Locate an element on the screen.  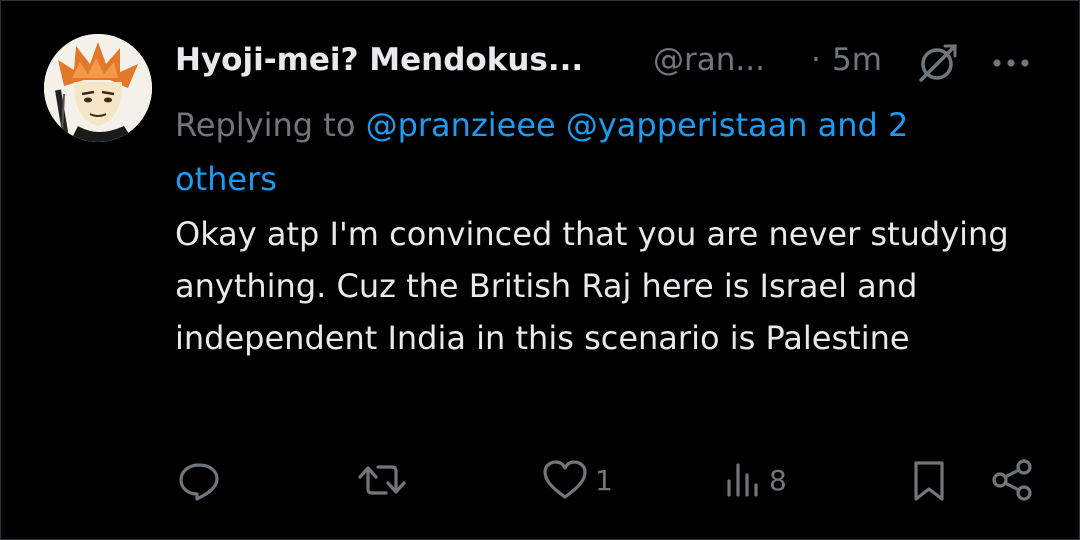
reply-prefix: Replying to is located at coordinates (265, 125).